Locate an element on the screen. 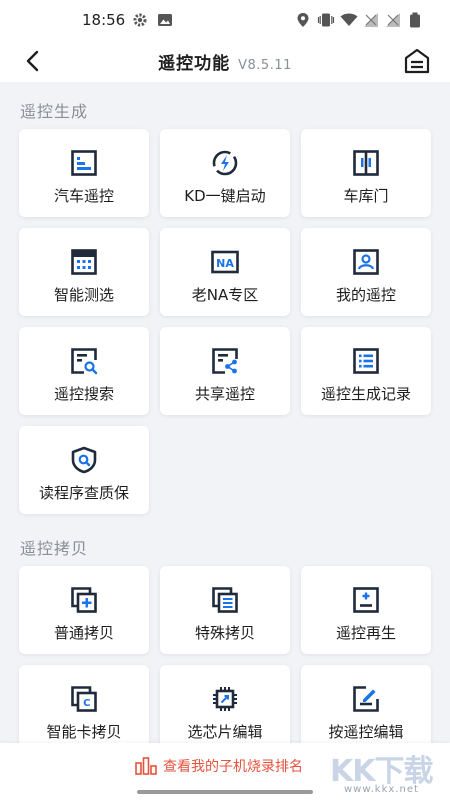 This screenshot has width=450, height=800. card-label: 遥控再生 is located at coordinates (365, 633).